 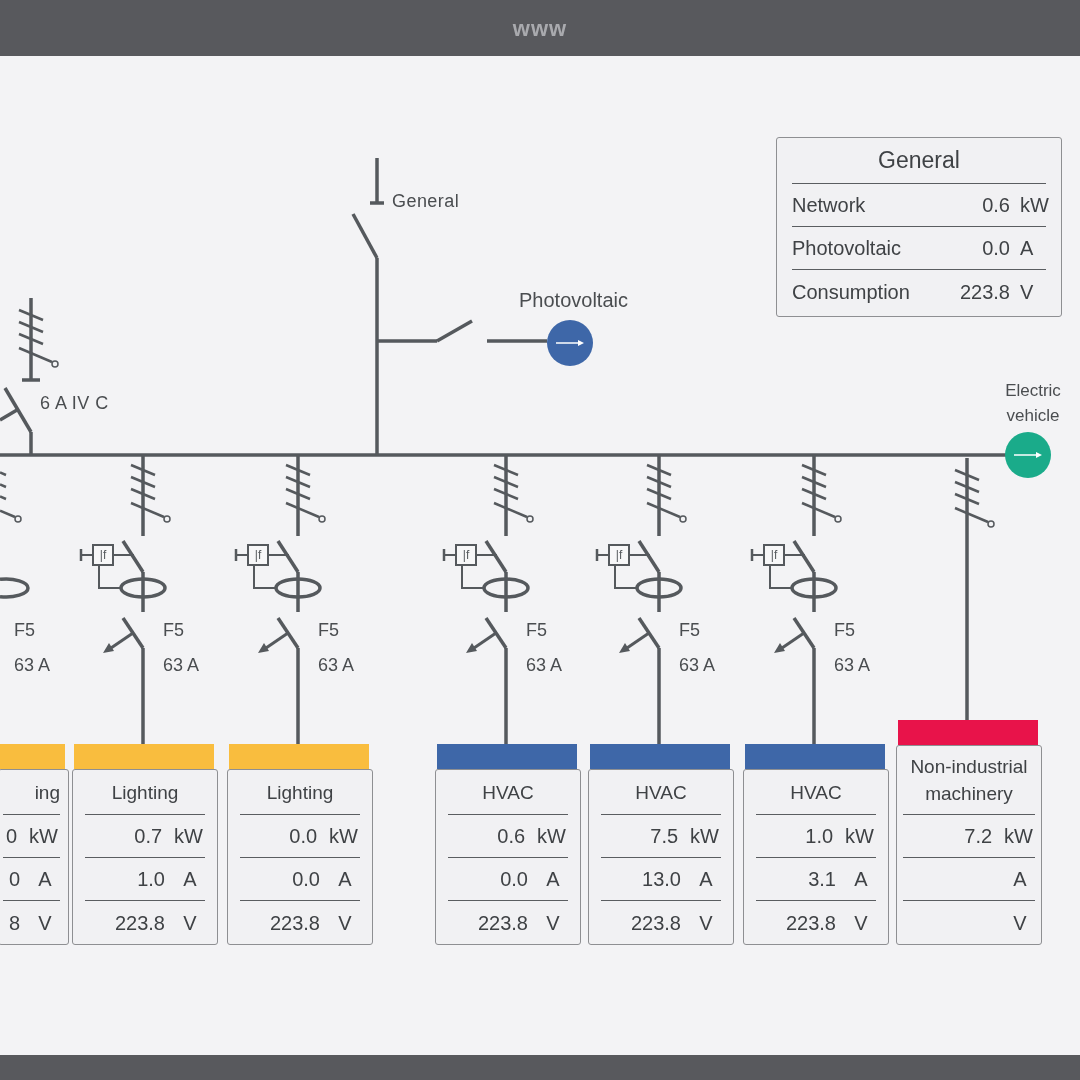 What do you see at coordinates (822, 879) in the screenshot?
I see `reading-value: 3.1` at bounding box center [822, 879].